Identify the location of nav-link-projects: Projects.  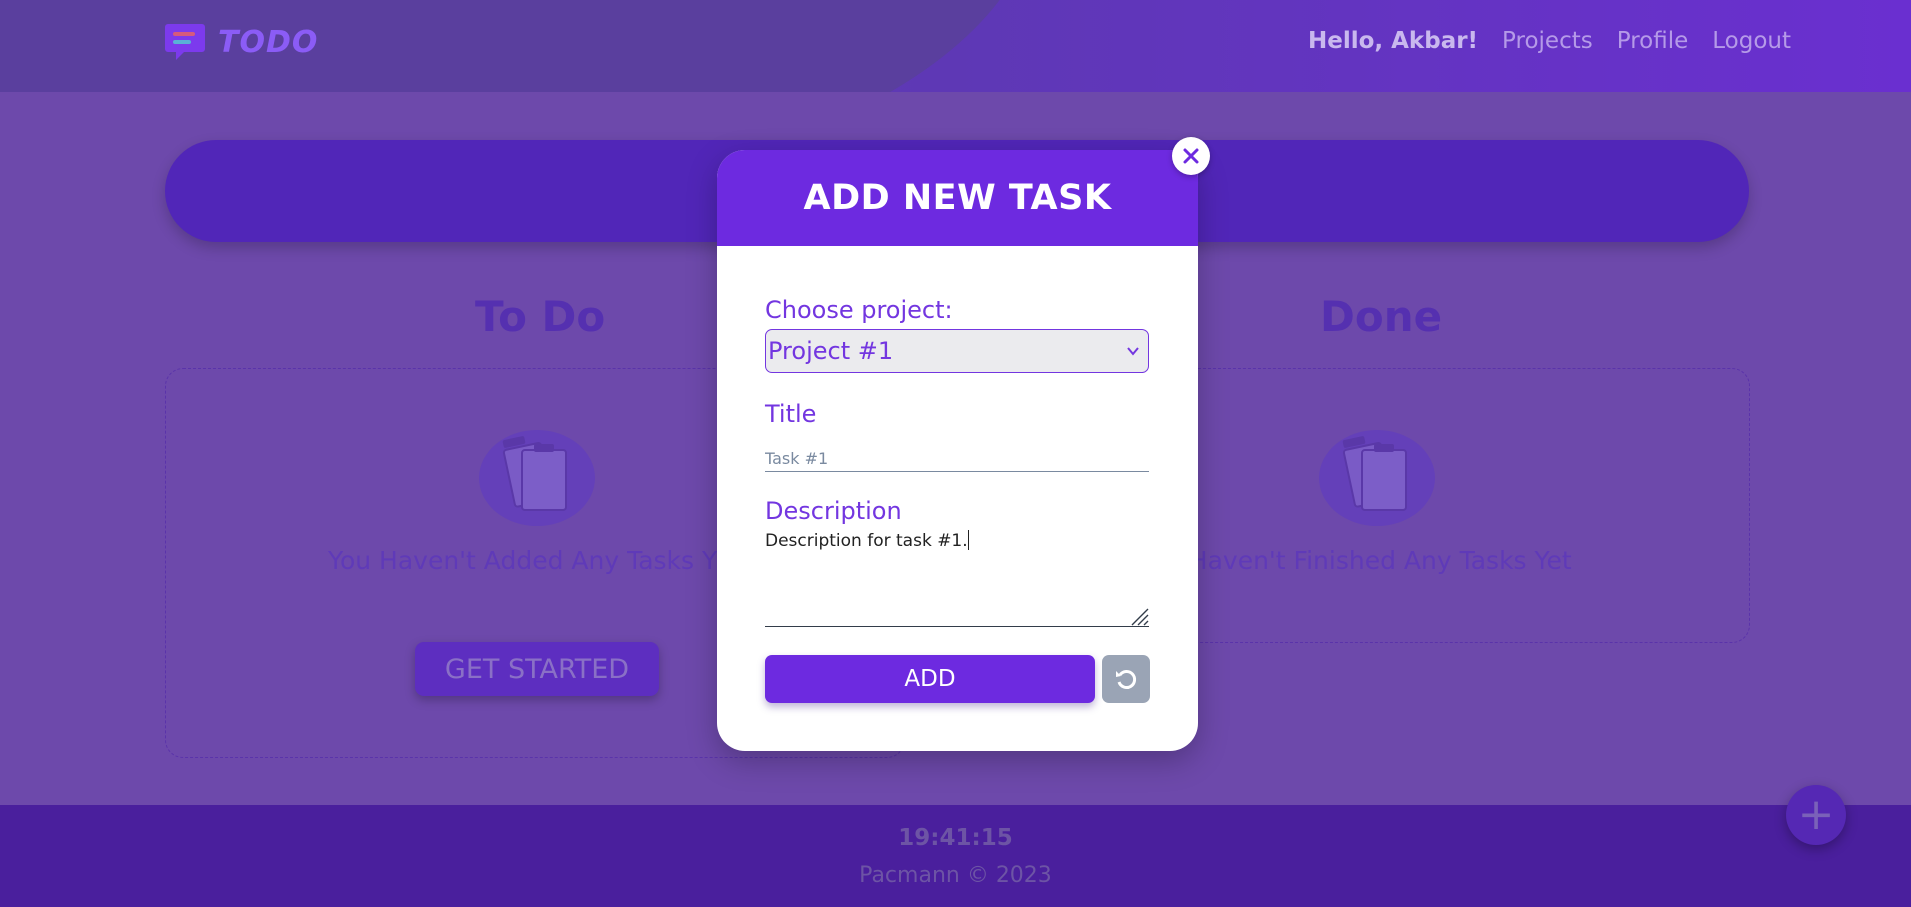
(1547, 41).